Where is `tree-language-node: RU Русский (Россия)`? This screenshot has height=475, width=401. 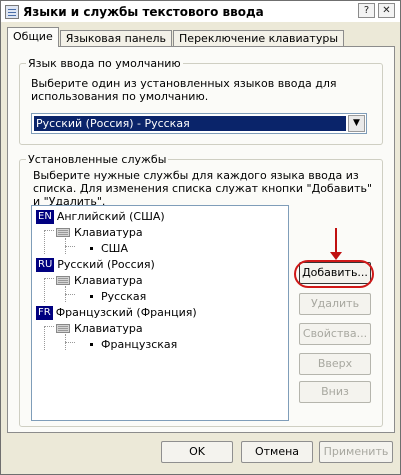
tree-language-node: RU Русский (Россия) is located at coordinates (95, 264).